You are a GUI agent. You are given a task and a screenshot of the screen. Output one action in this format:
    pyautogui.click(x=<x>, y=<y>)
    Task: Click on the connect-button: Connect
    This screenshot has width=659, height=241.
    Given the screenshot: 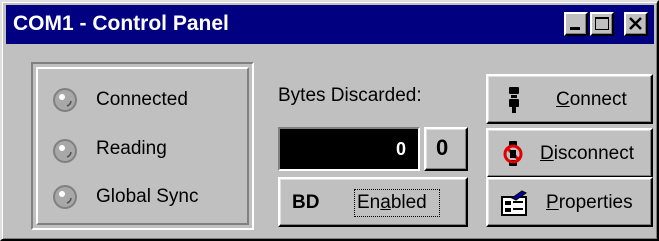 What is the action you would take?
    pyautogui.click(x=569, y=99)
    